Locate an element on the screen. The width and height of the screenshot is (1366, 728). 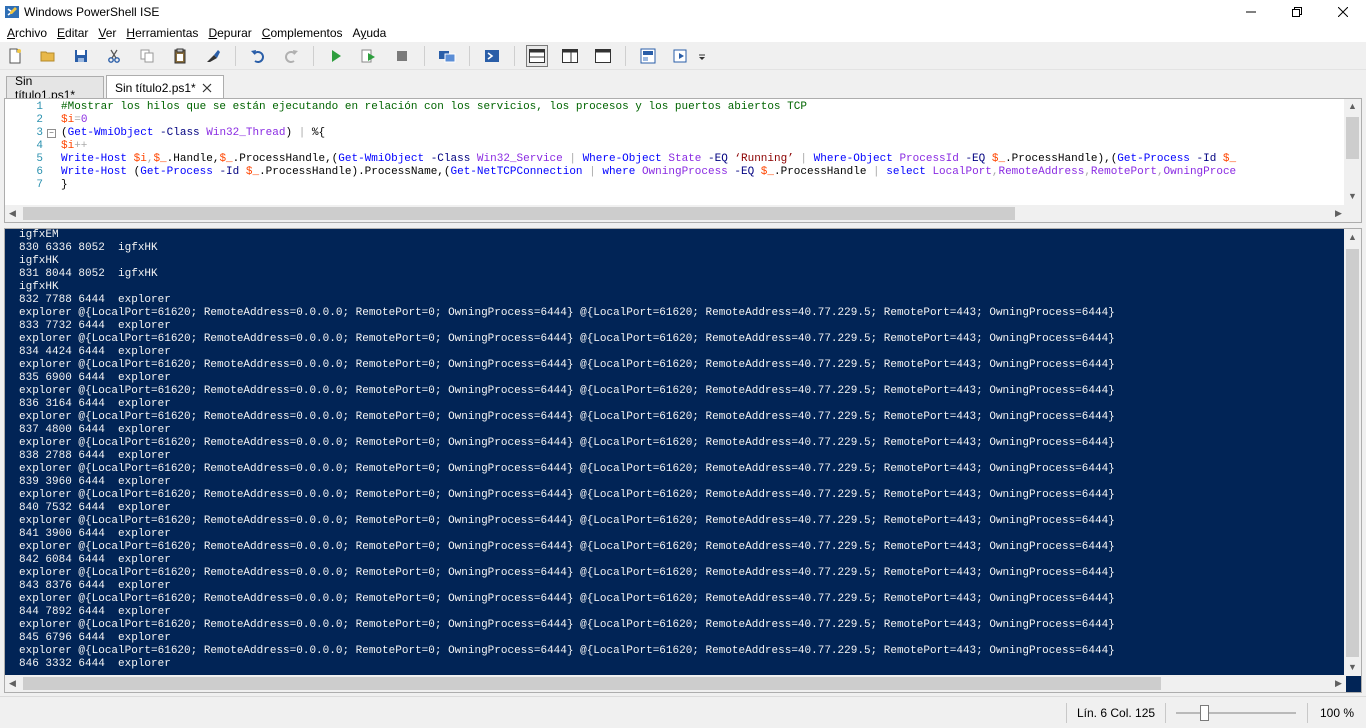
run-script-button is located at coordinates (336, 56).